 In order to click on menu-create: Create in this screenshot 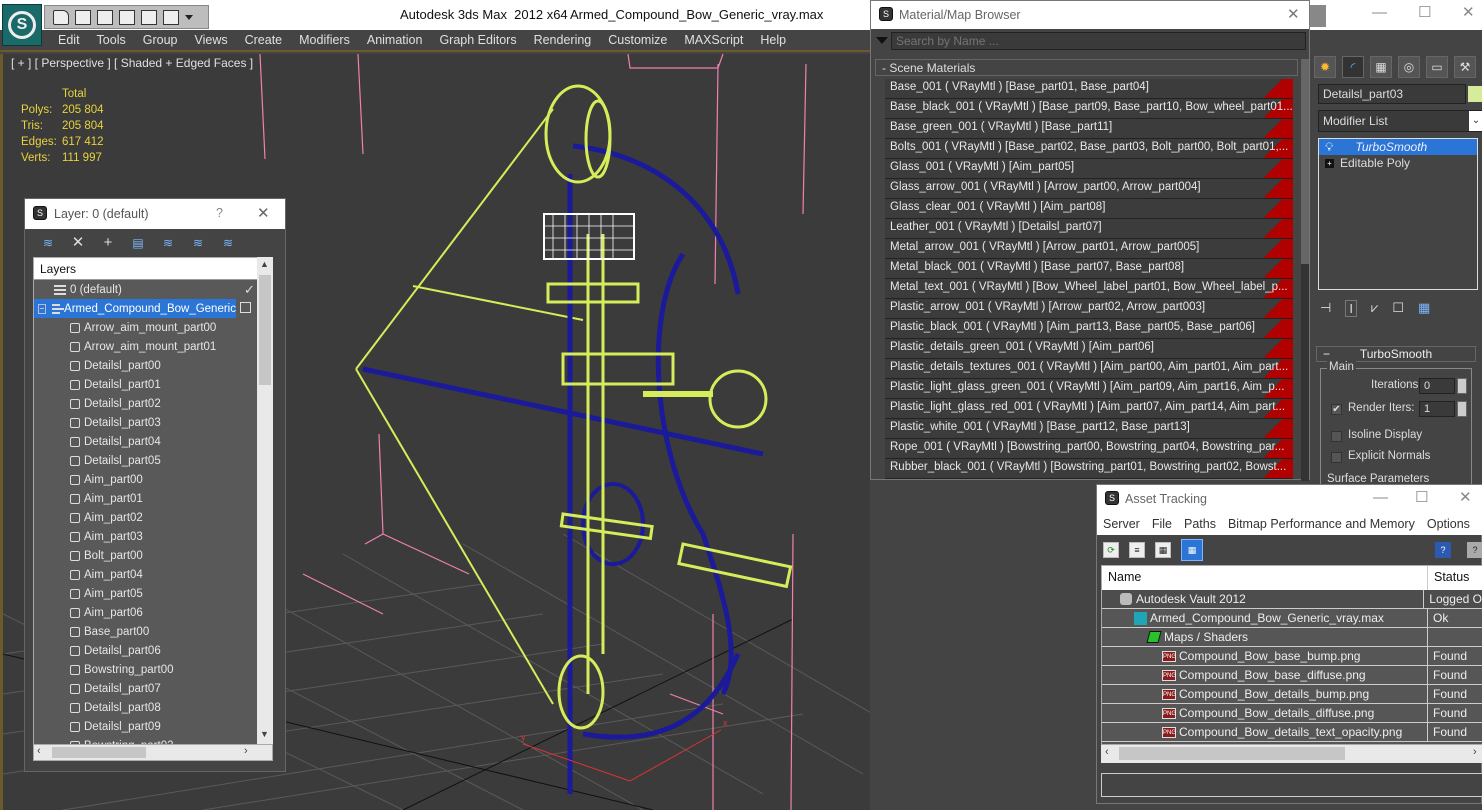, I will do `click(264, 40)`.